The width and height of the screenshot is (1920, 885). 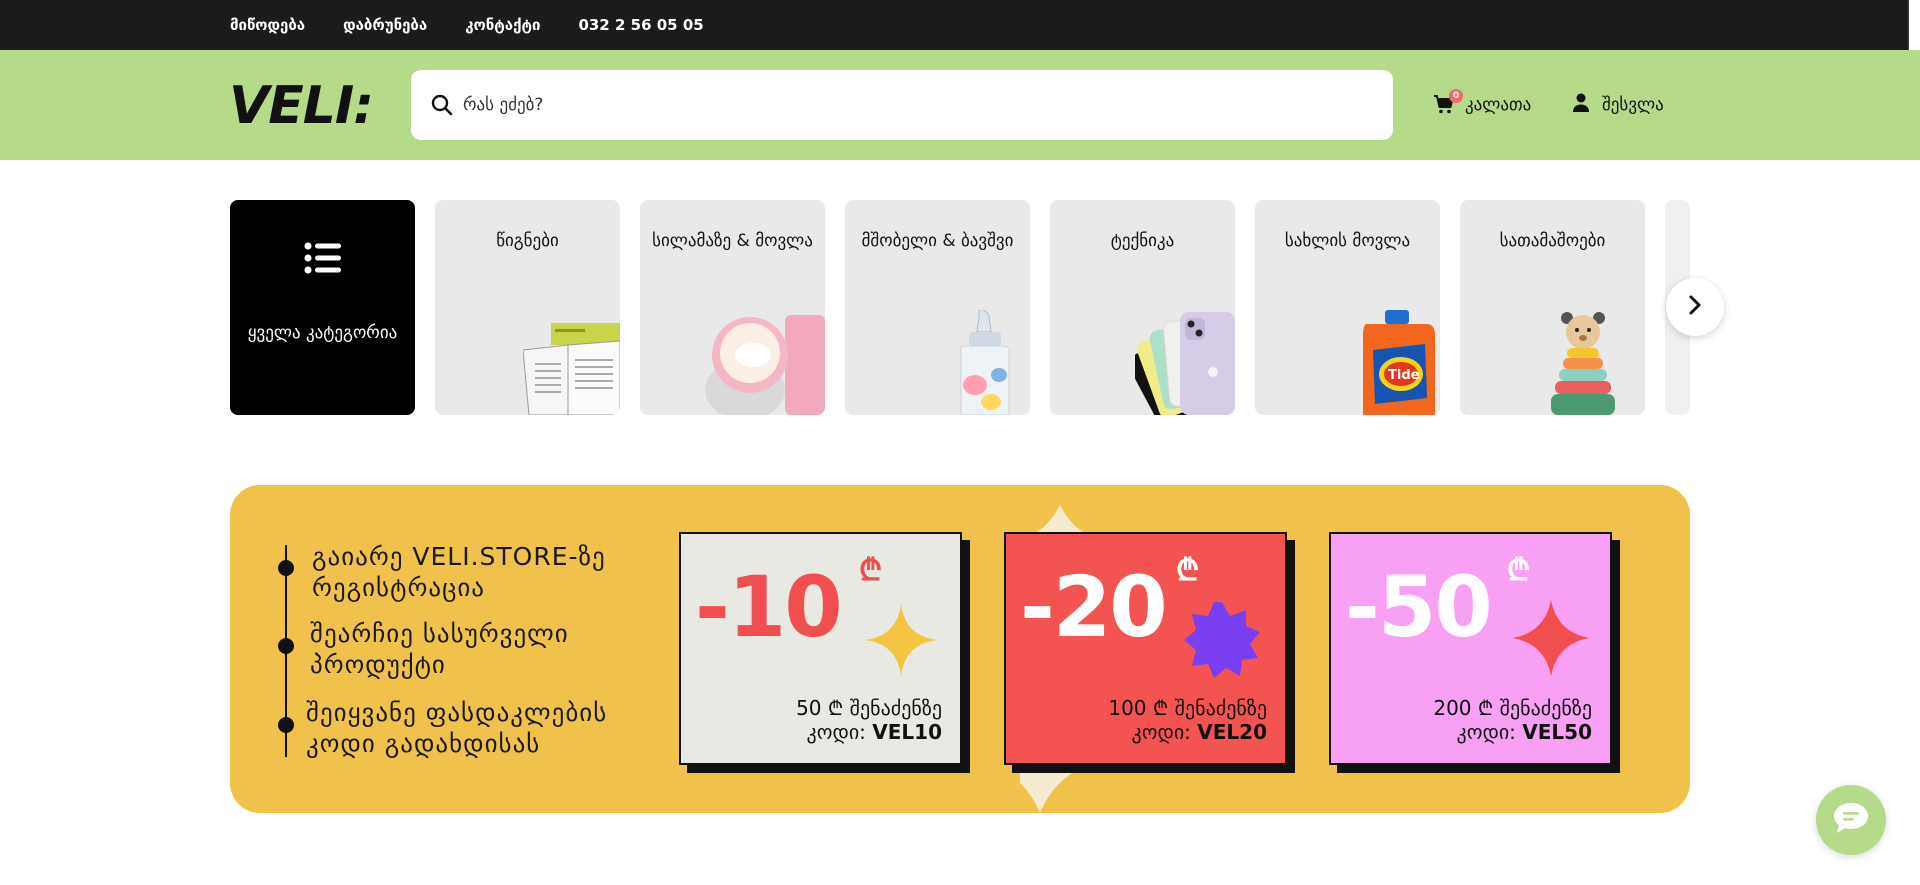 I want to click on coupon-code: კოდი: VEL20, so click(x=1199, y=732).